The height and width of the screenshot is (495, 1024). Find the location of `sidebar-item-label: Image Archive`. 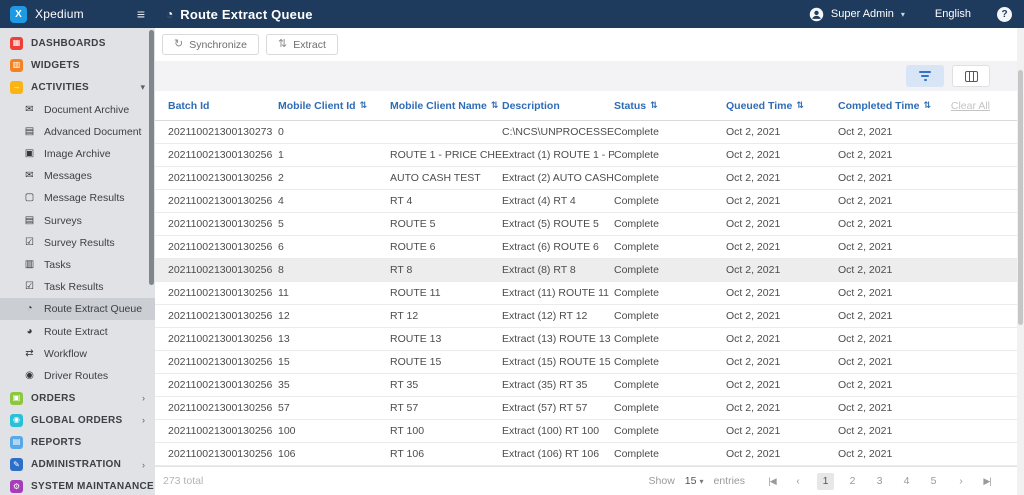

sidebar-item-label: Image Archive is located at coordinates (77, 154).